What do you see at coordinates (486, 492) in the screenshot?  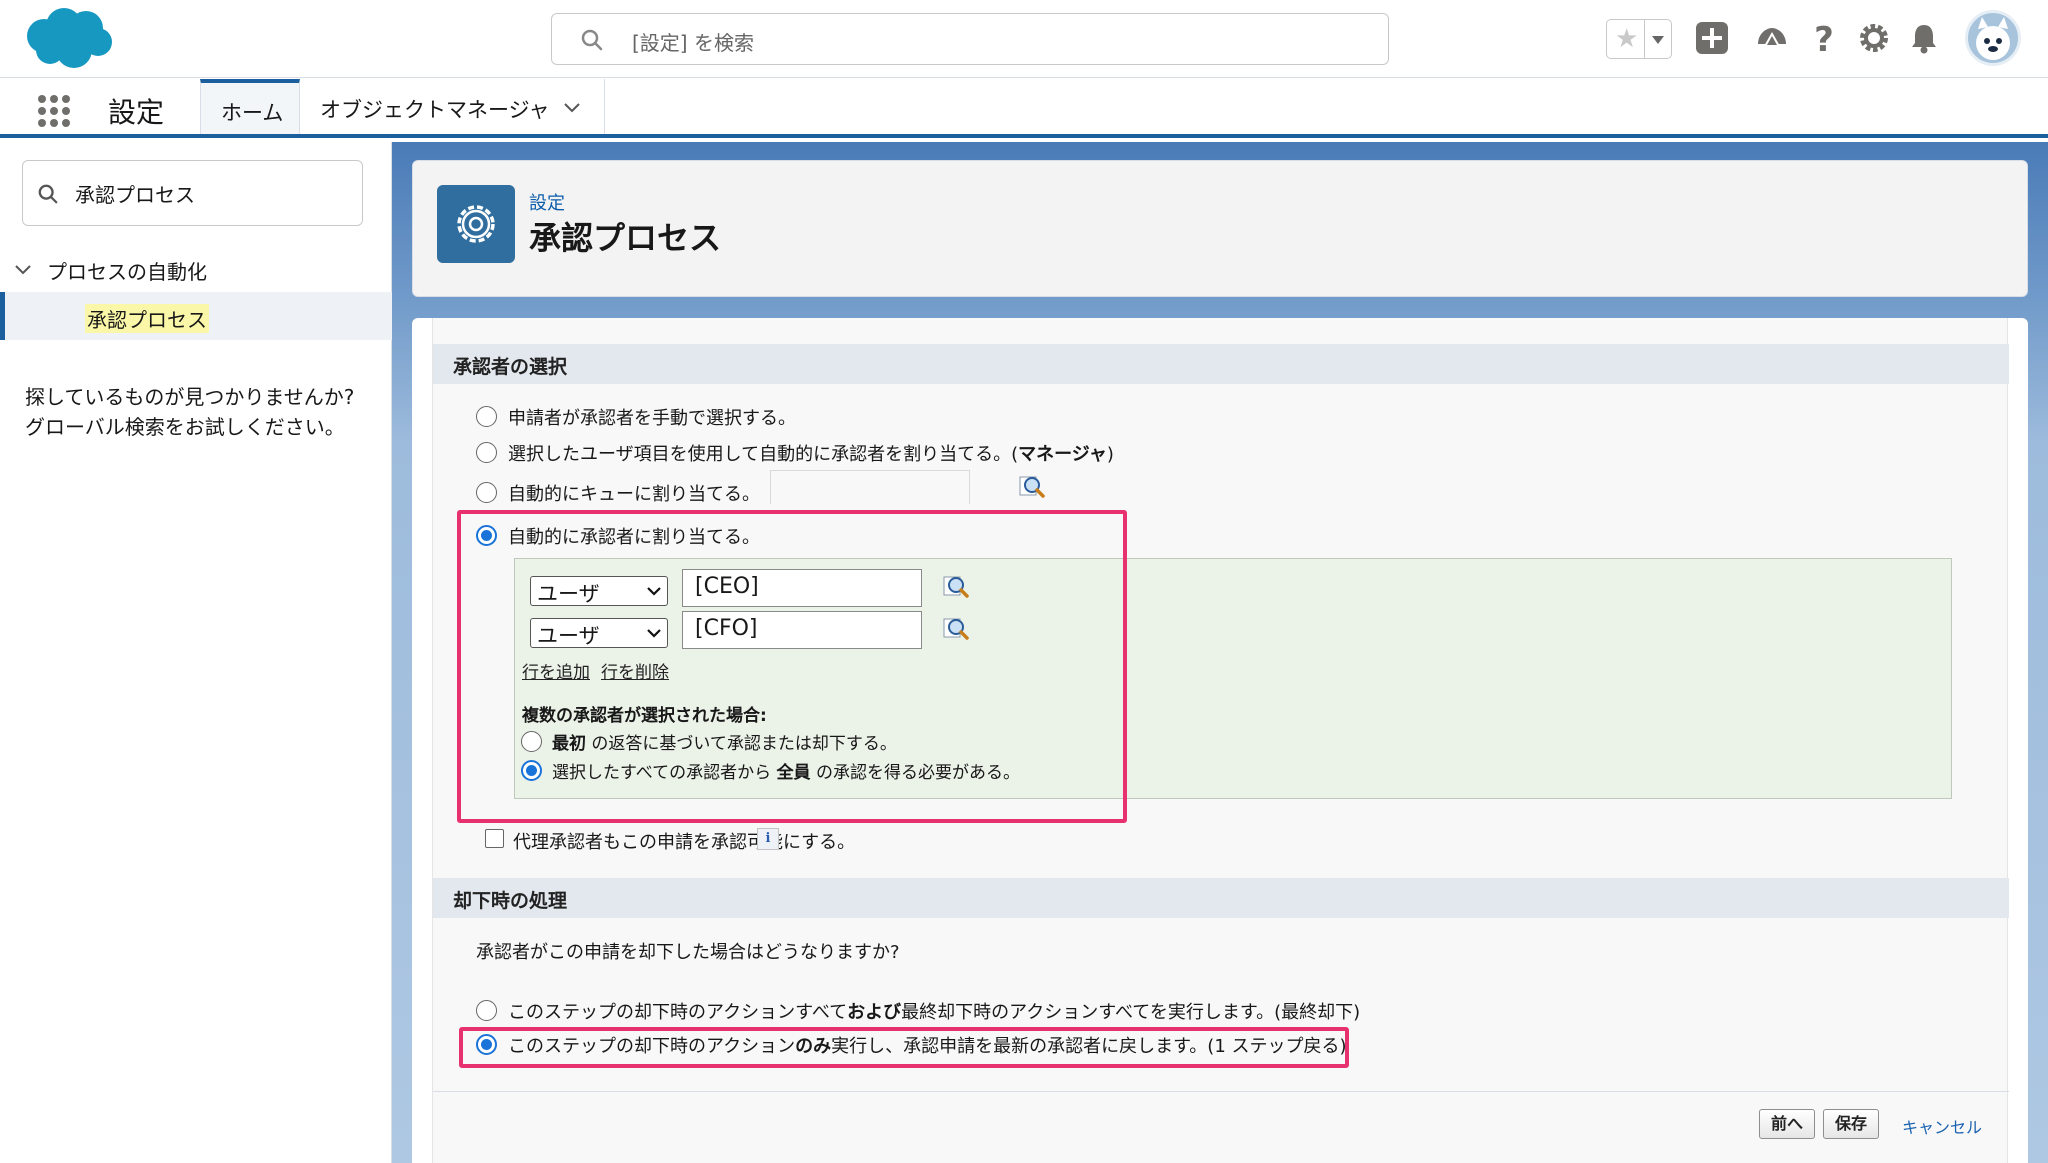 I see `radio-assign-queue` at bounding box center [486, 492].